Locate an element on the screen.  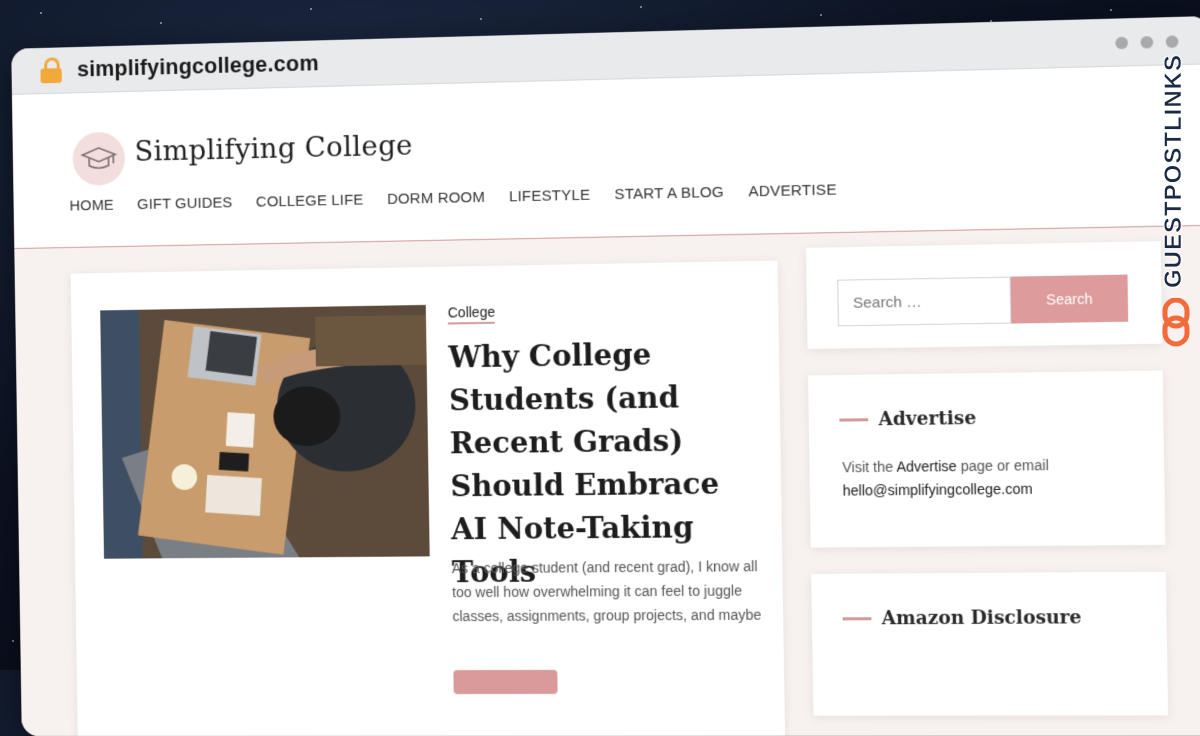
site-logo is located at coordinates (99, 158).